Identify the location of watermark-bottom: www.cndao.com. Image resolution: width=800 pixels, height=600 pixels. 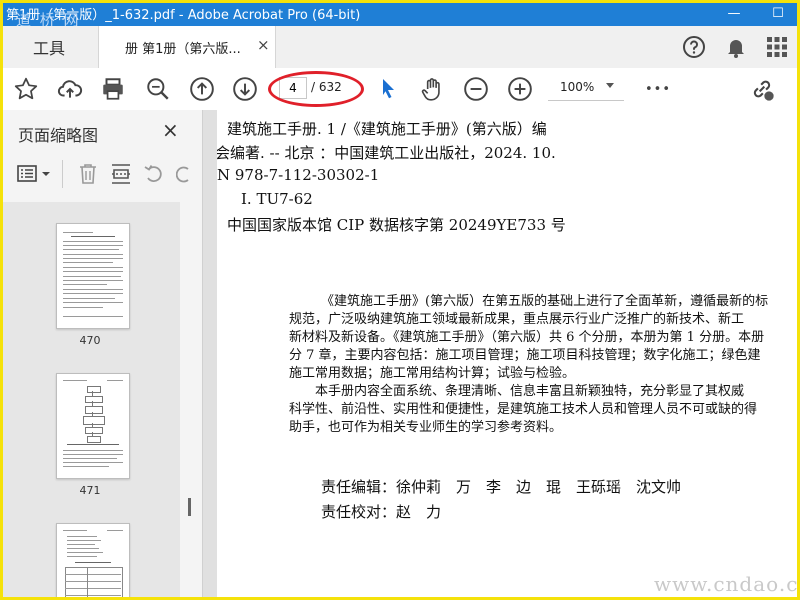
(727, 584).